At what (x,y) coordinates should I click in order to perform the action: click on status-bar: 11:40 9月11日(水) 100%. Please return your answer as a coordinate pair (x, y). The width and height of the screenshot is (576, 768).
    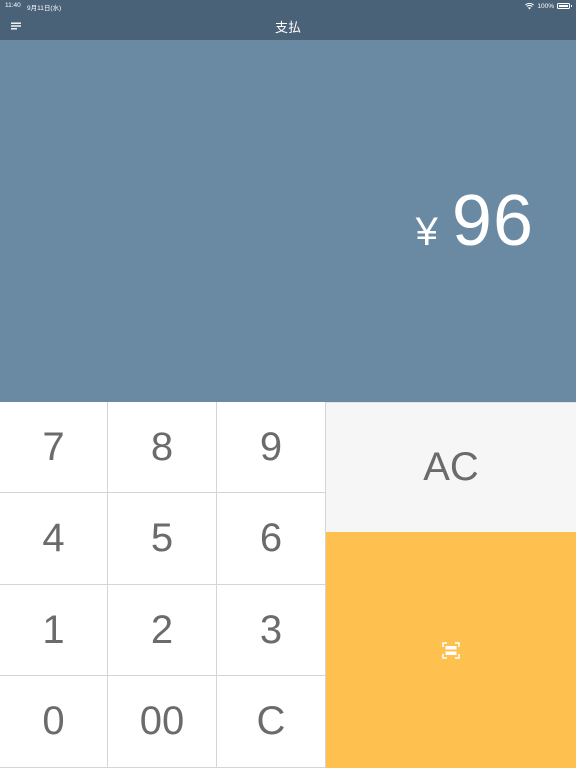
    Looking at the image, I should click on (288, 6).